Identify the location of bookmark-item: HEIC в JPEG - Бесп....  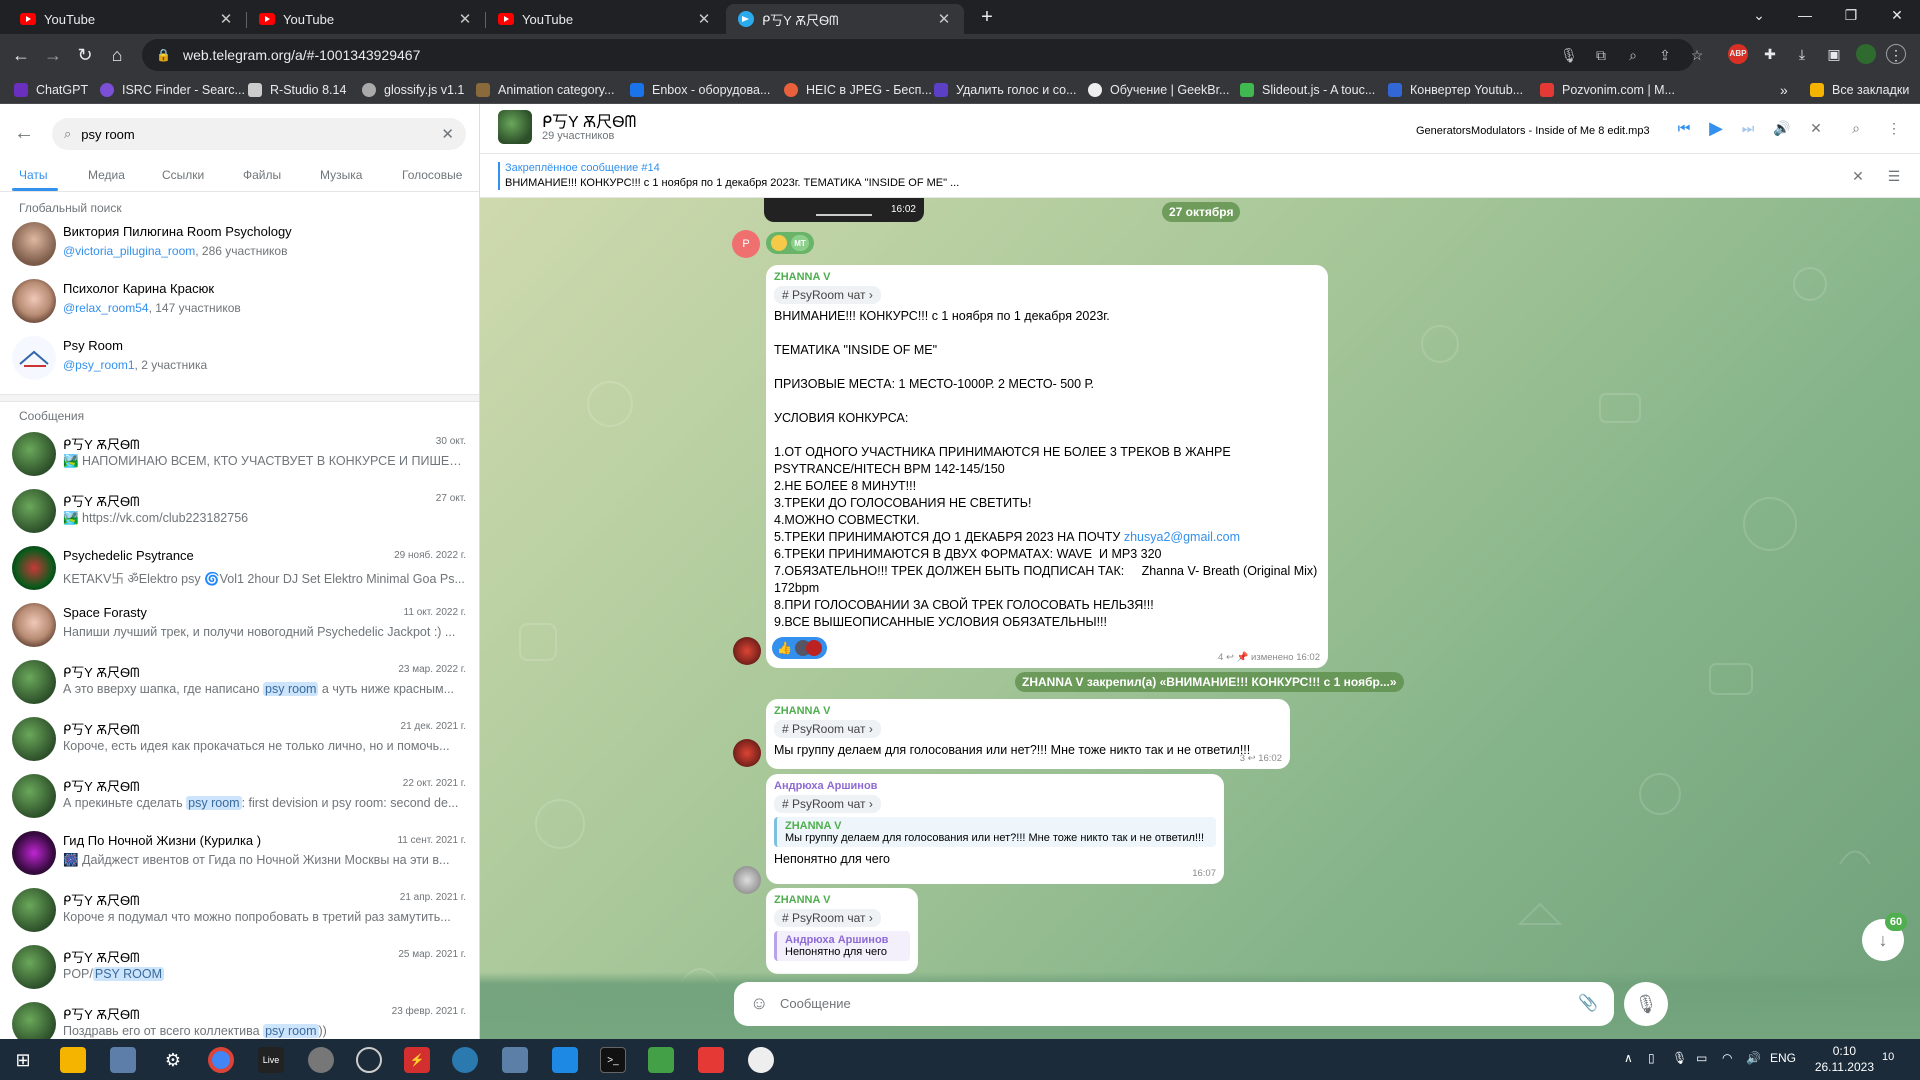
(858, 90).